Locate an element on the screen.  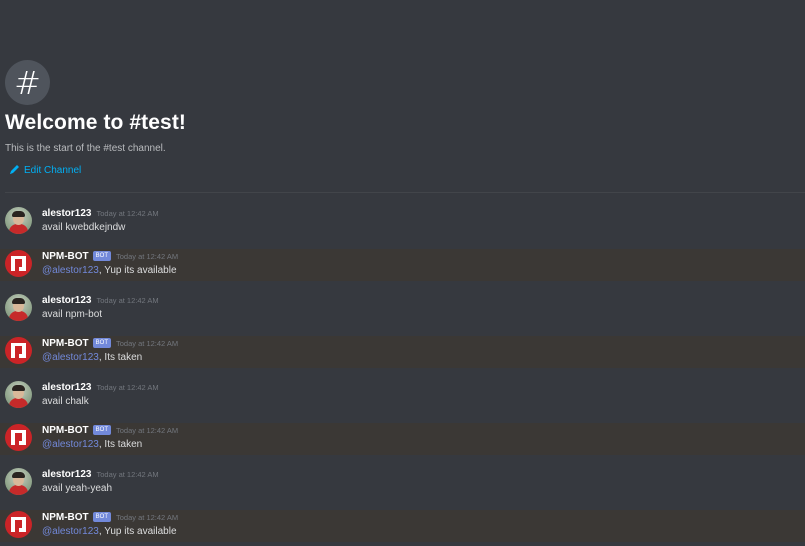
message-row: alestor123 Today at 12:42 AM avail chalk is located at coordinates (402, 396).